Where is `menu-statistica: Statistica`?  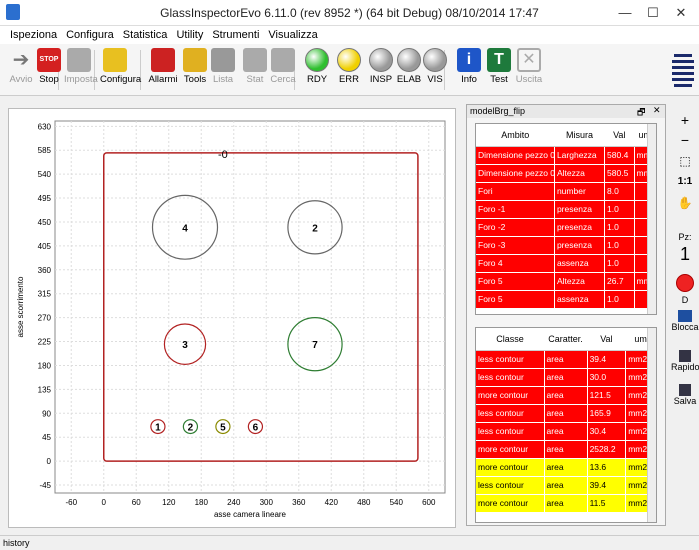 menu-statistica: Statistica is located at coordinates (145, 35).